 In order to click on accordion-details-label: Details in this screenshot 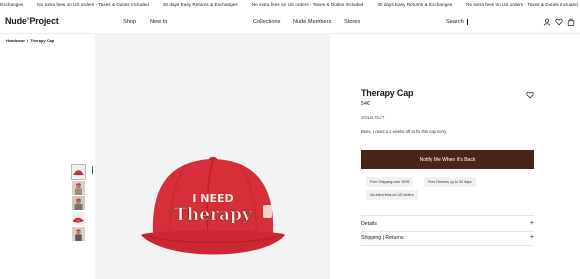, I will do `click(369, 224)`.